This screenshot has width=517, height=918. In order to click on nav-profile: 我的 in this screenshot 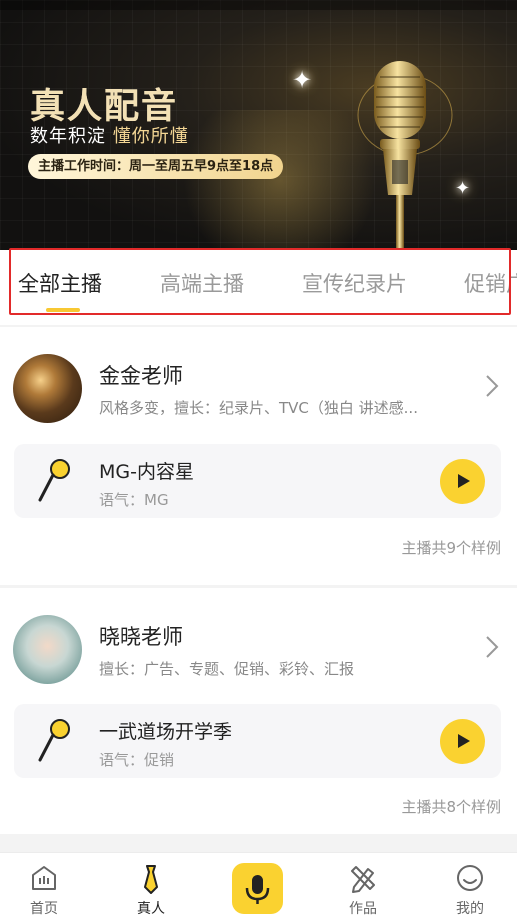, I will do `click(470, 885)`.